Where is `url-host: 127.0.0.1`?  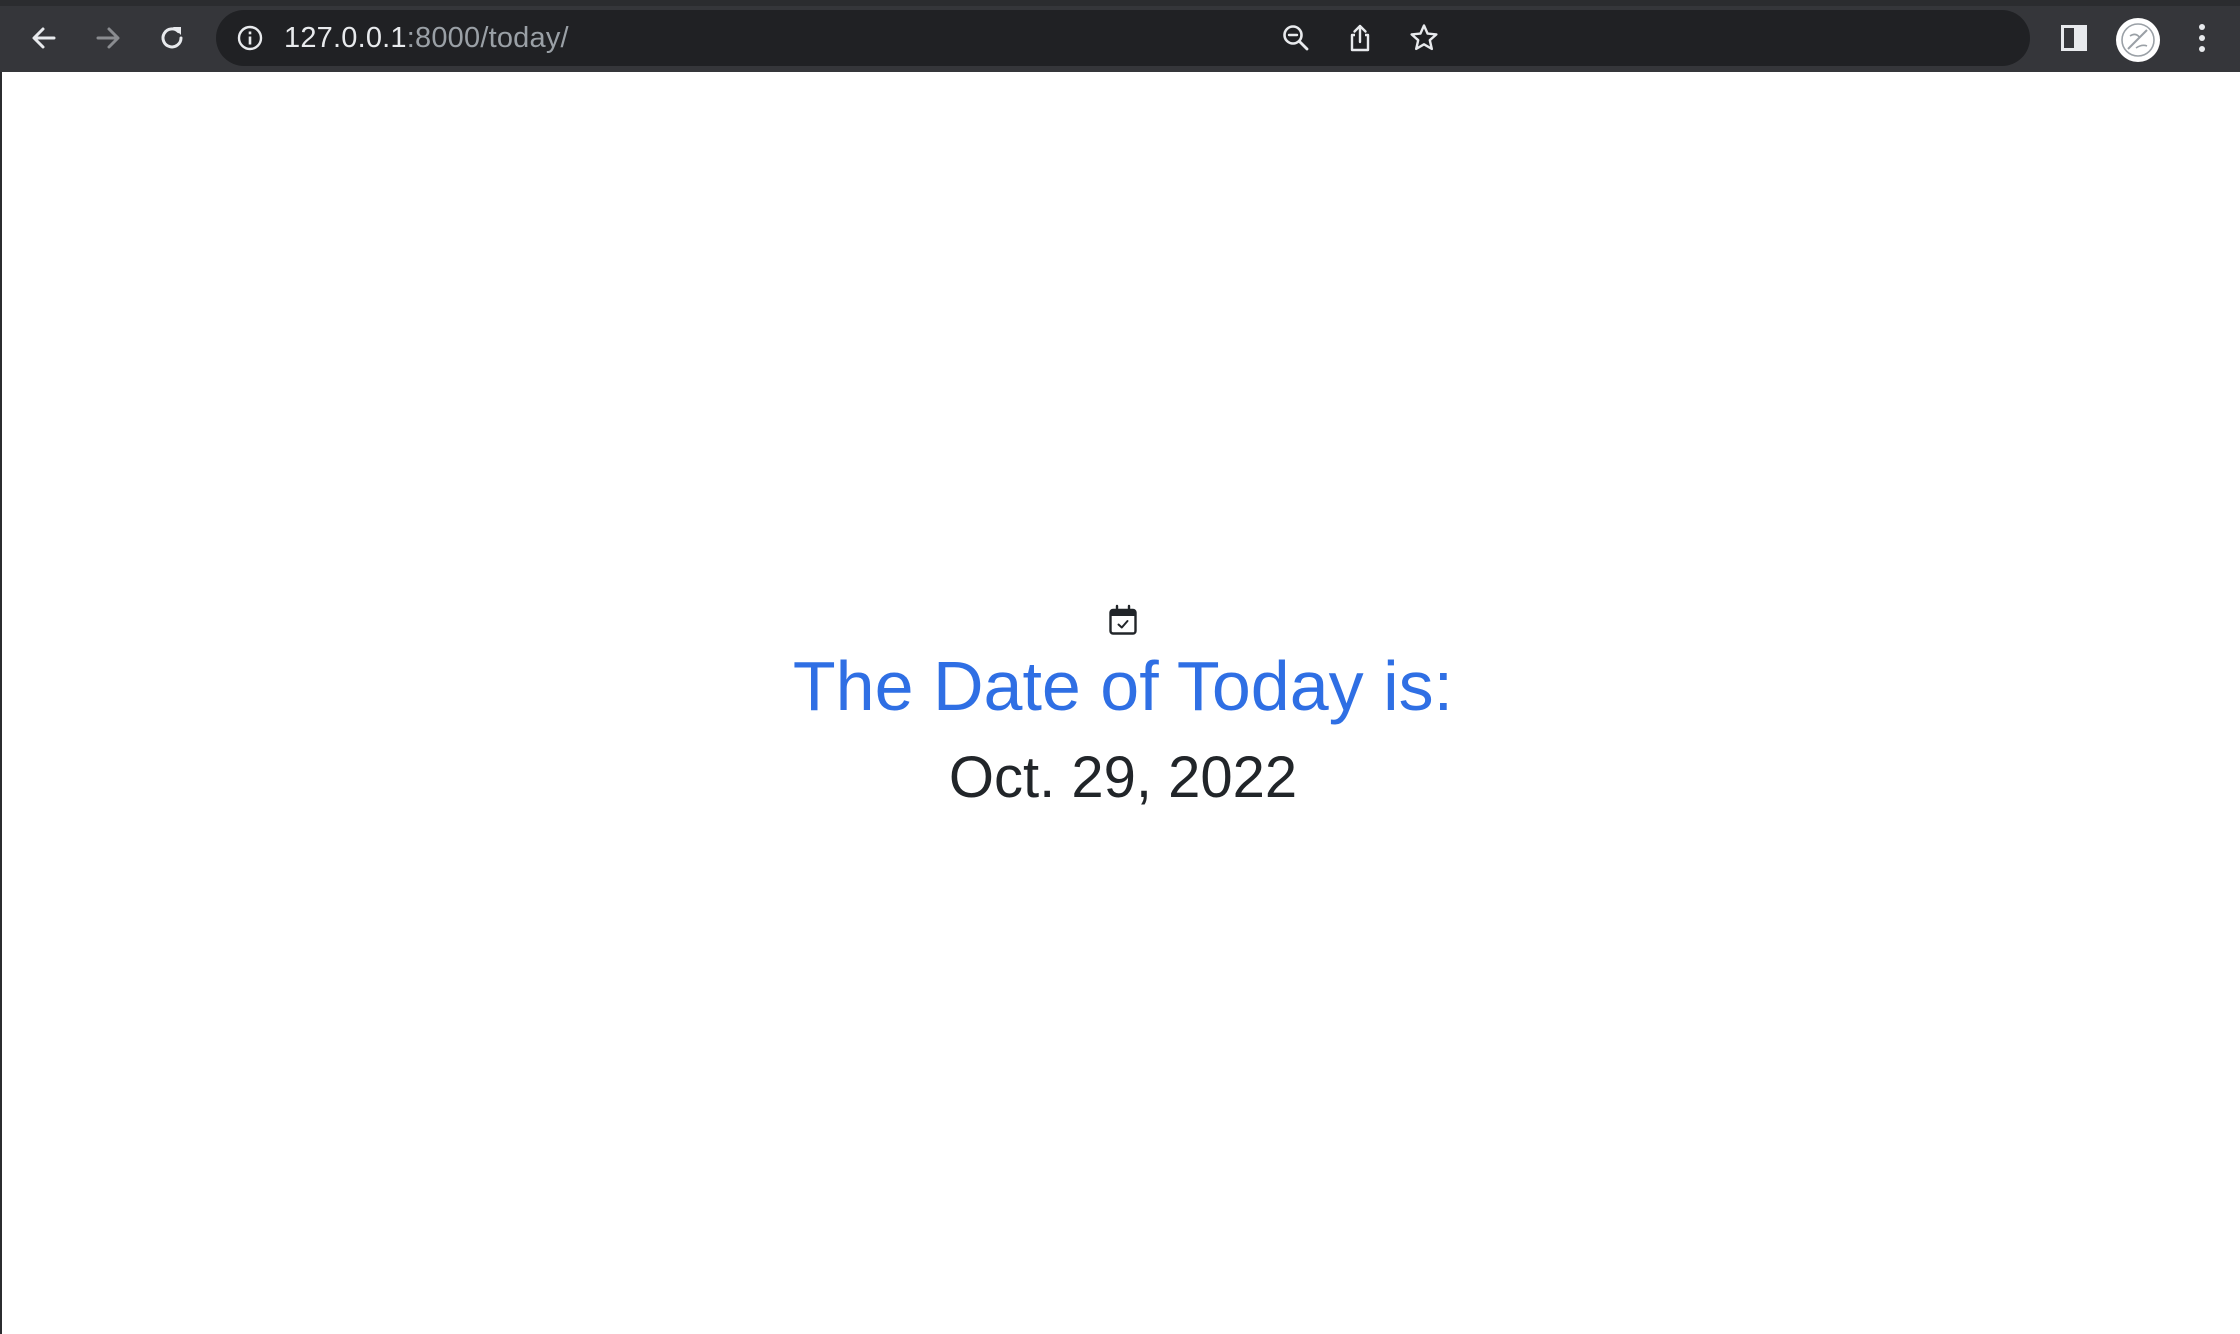
url-host: 127.0.0.1 is located at coordinates (345, 38).